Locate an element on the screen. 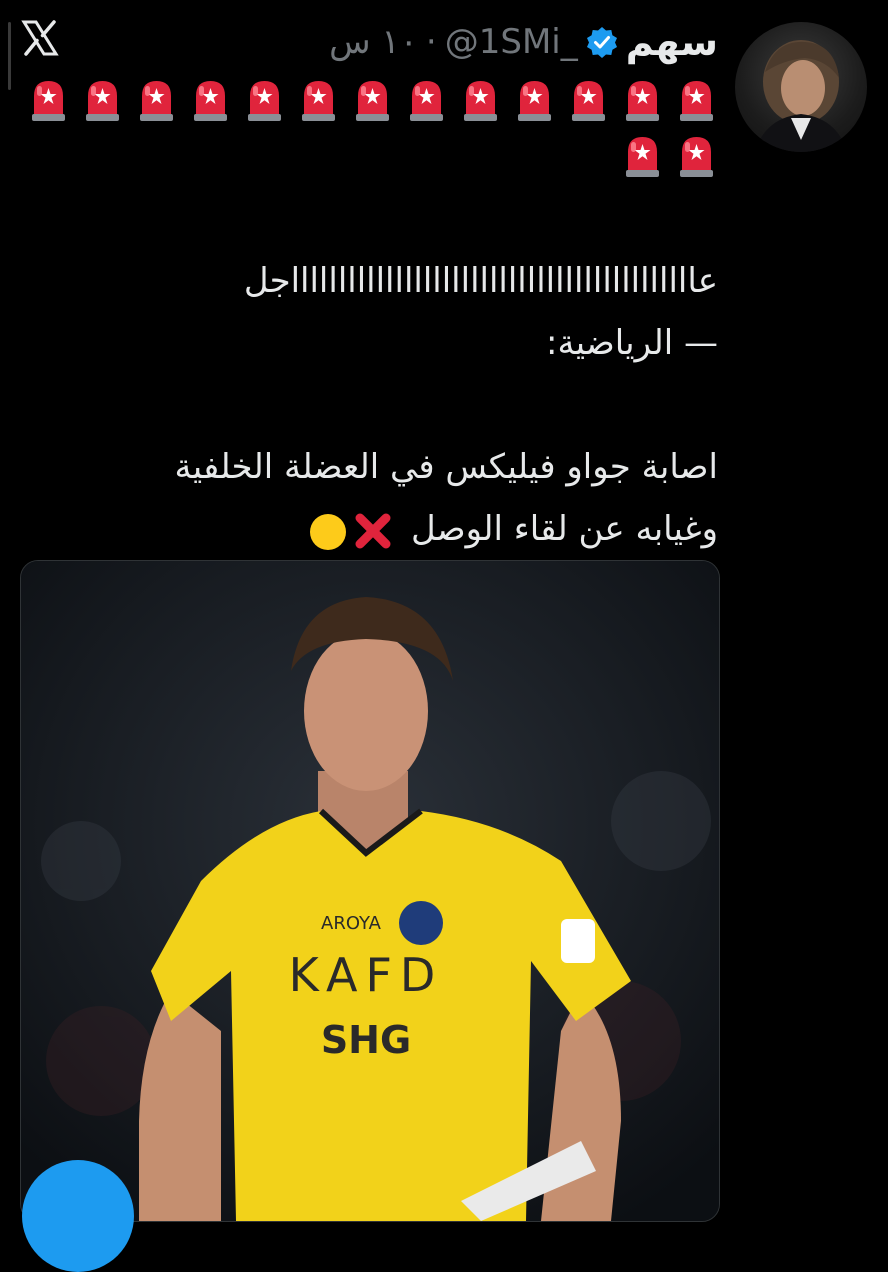 Image resolution: width=888 pixels, height=1272 pixels. post-time: ١٠ س is located at coordinates (373, 42).